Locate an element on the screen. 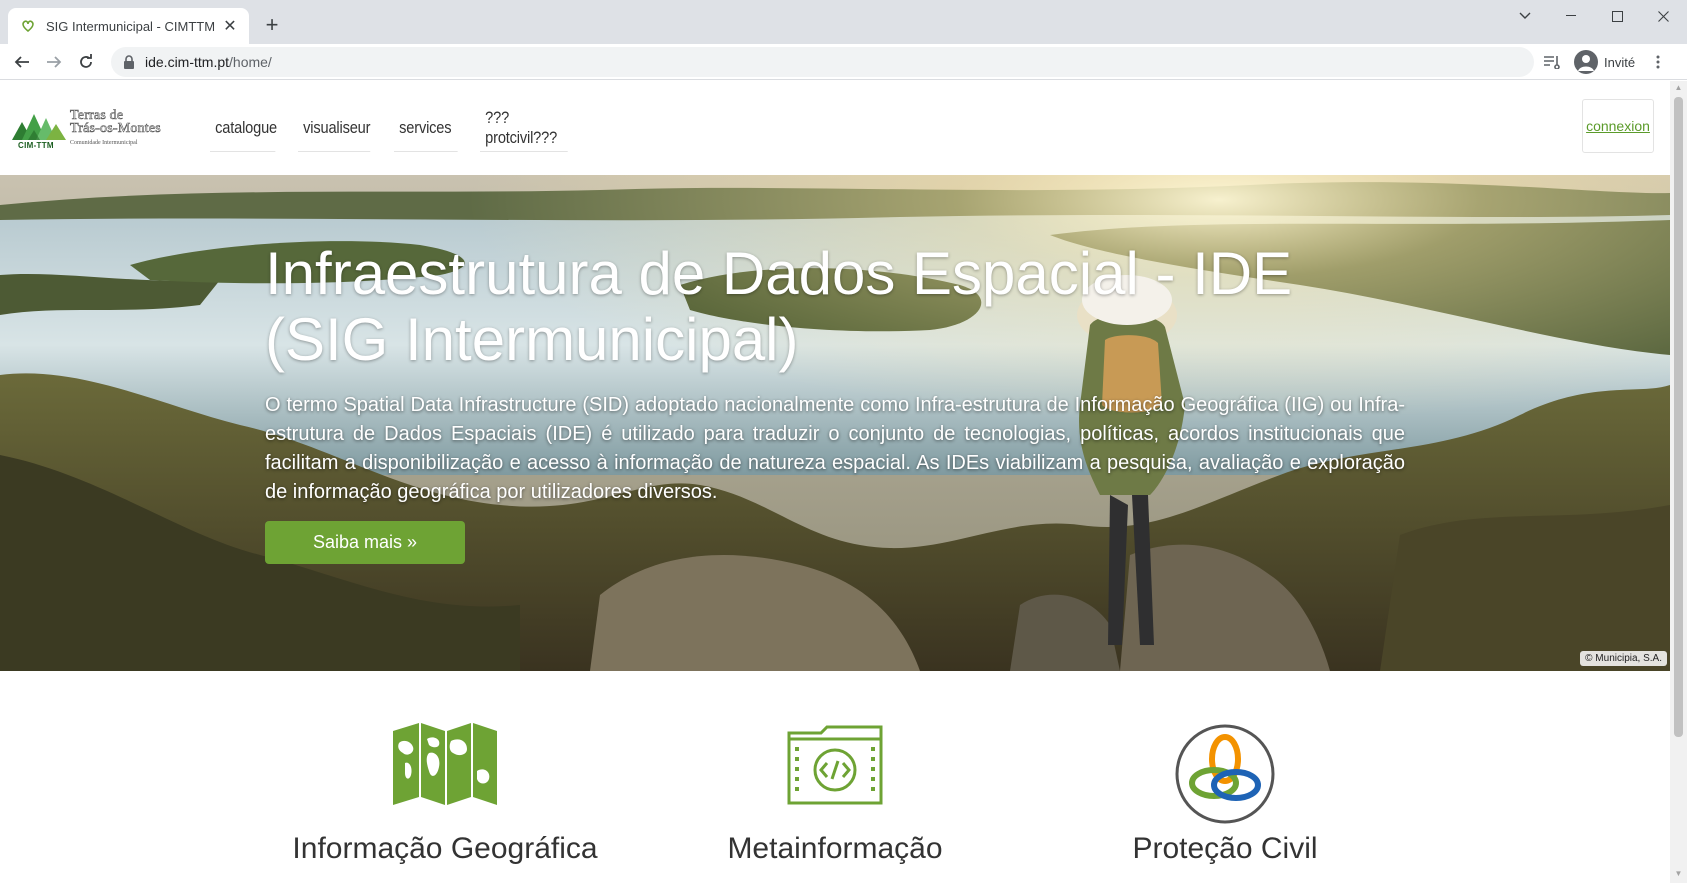  image-copyright: © Municipia, S.A. is located at coordinates (1623, 658).